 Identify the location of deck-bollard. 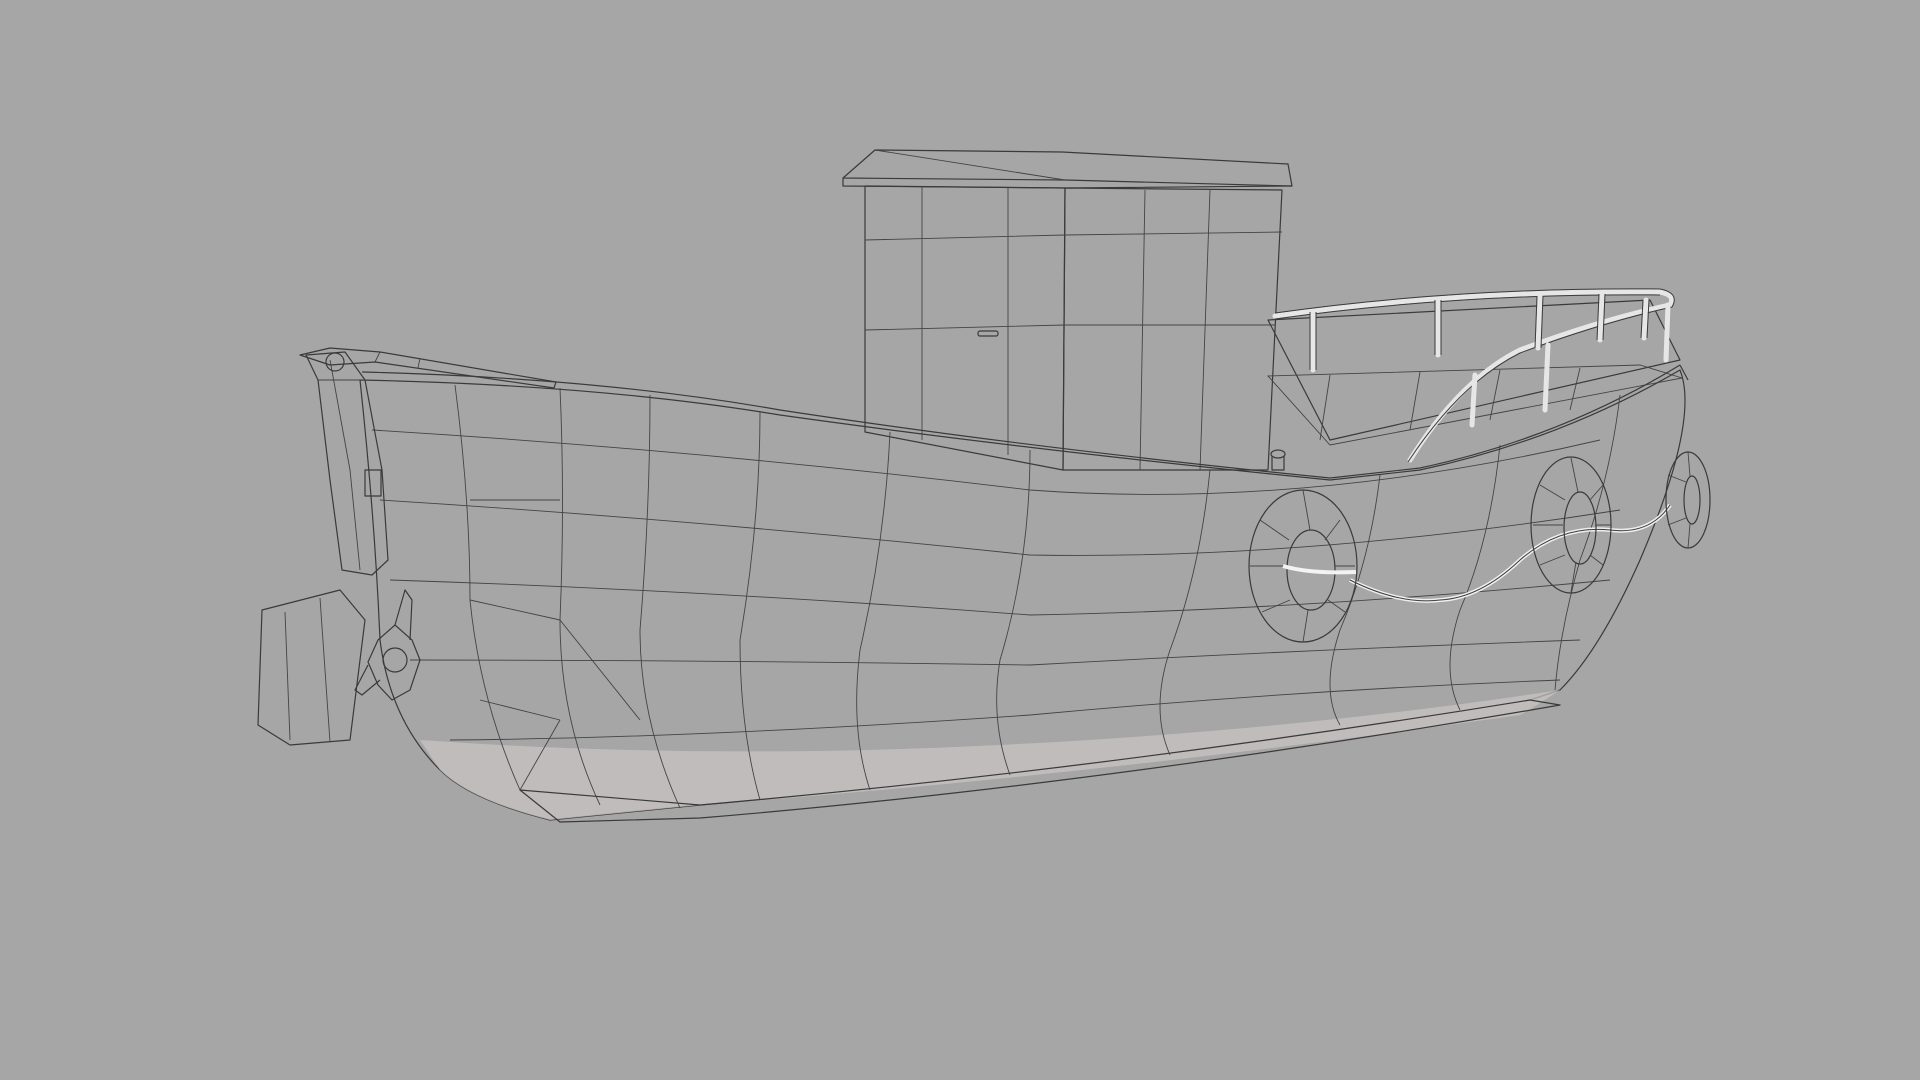
(1278, 460).